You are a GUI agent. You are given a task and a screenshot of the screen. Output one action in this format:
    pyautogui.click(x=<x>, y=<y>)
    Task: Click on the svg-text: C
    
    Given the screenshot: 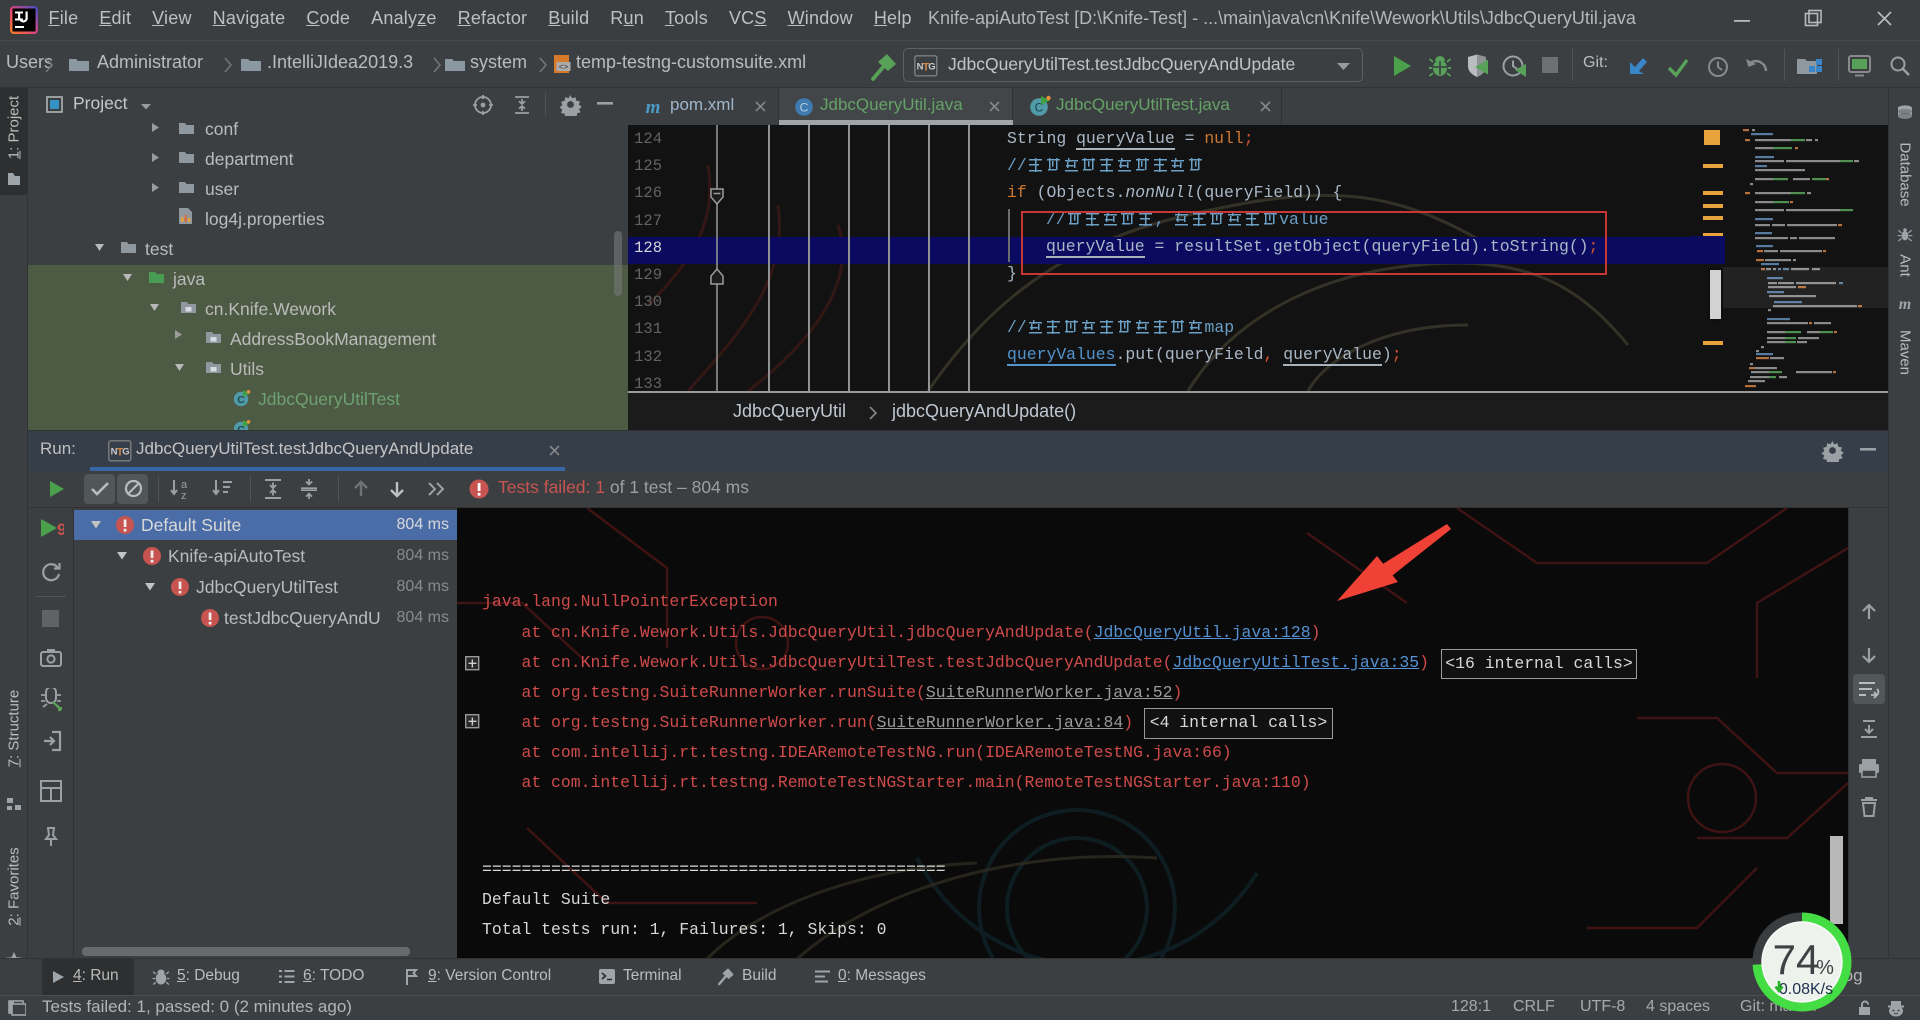 What is the action you would take?
    pyautogui.click(x=804, y=108)
    